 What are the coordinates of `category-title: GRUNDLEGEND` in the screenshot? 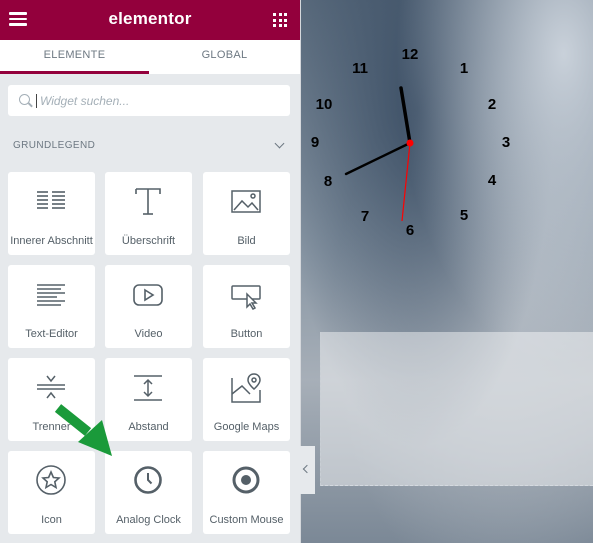 It's located at (54, 145).